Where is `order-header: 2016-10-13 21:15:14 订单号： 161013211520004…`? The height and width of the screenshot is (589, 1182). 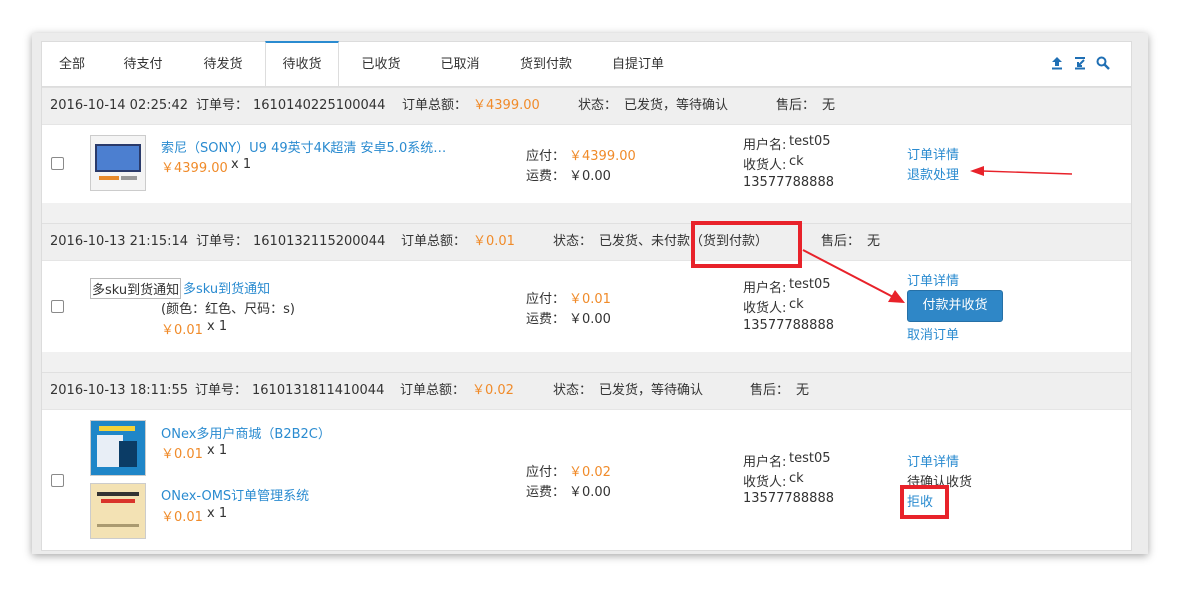 order-header: 2016-10-13 21:15:14 订单号： 161013211520004… is located at coordinates (586, 242).